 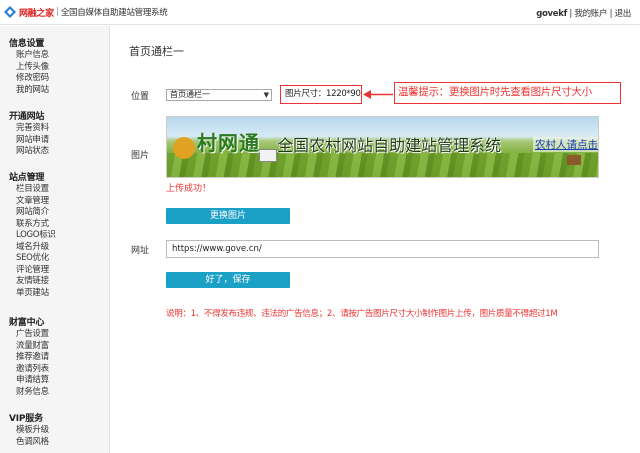 I want to click on sidebar-item-invite: 推荐邀请, so click(x=29, y=358).